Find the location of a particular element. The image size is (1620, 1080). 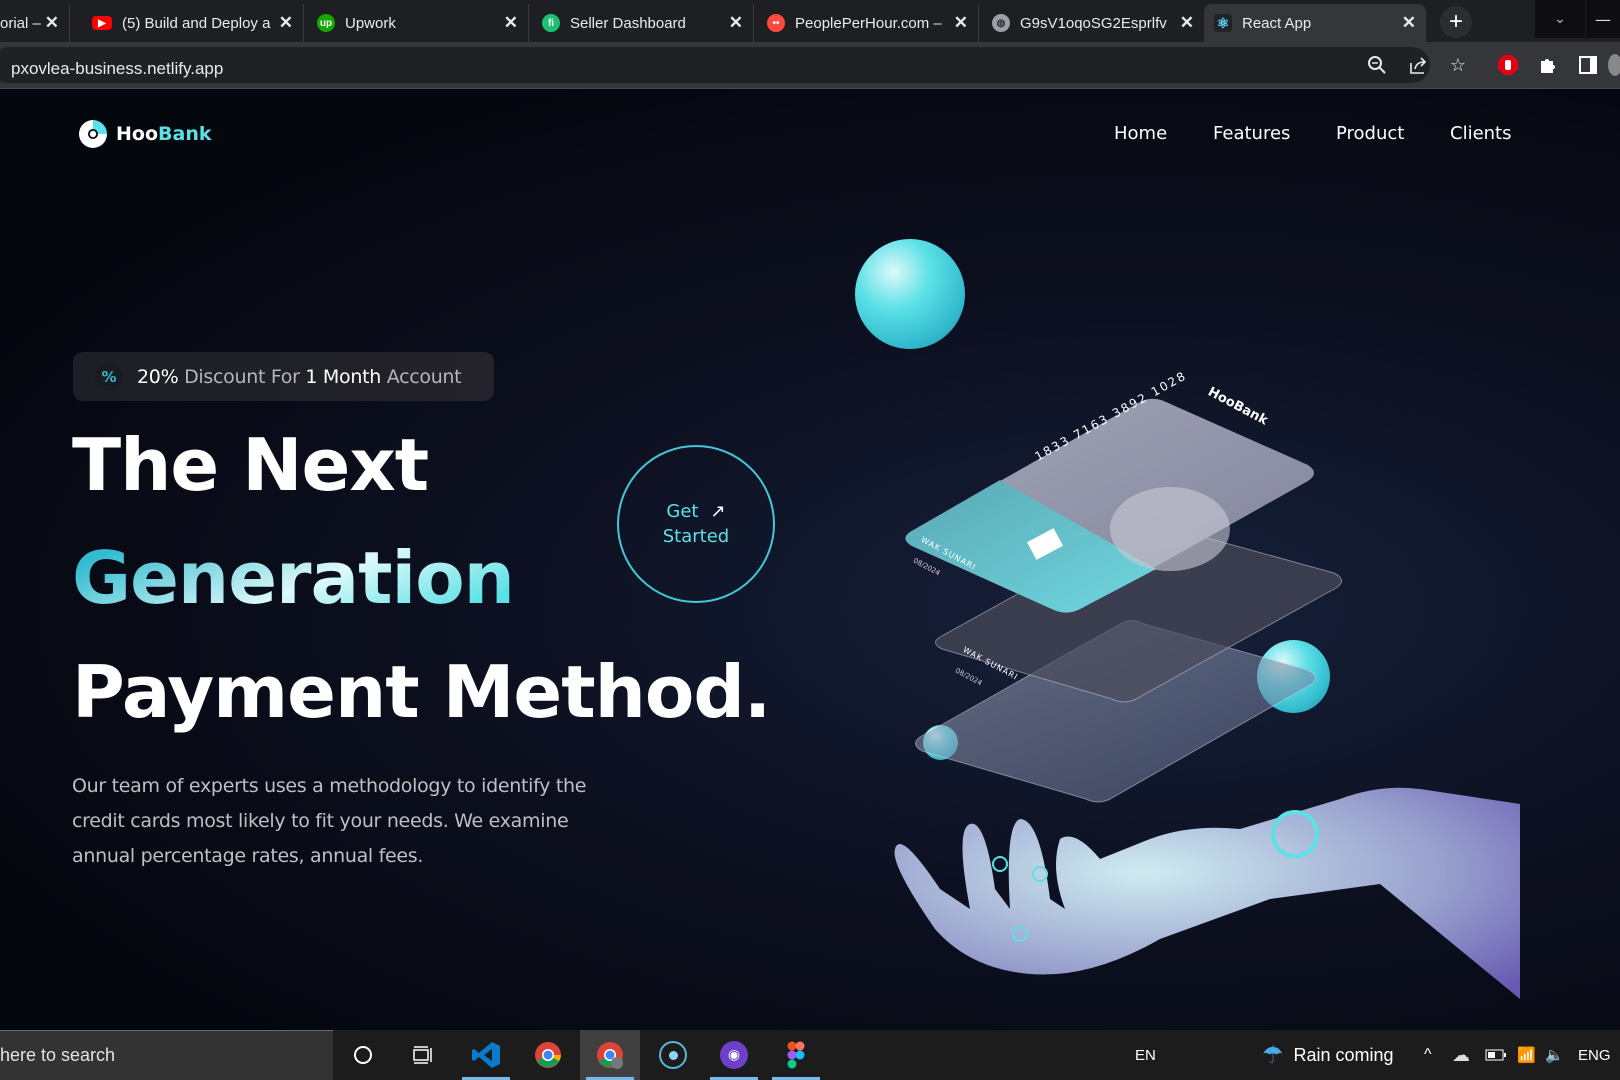

input-language: ENG is located at coordinates (1594, 1055).